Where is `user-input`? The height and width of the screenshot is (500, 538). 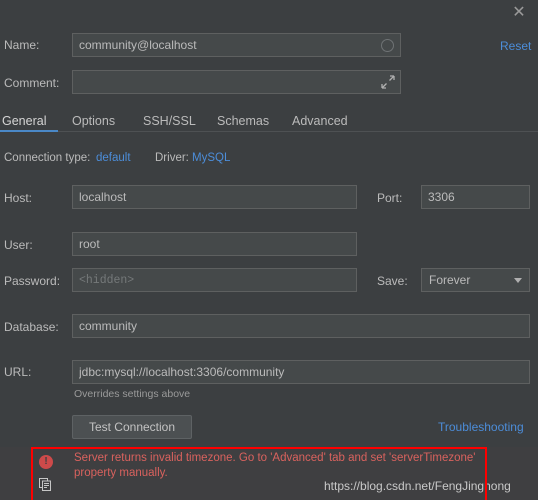 user-input is located at coordinates (214, 244).